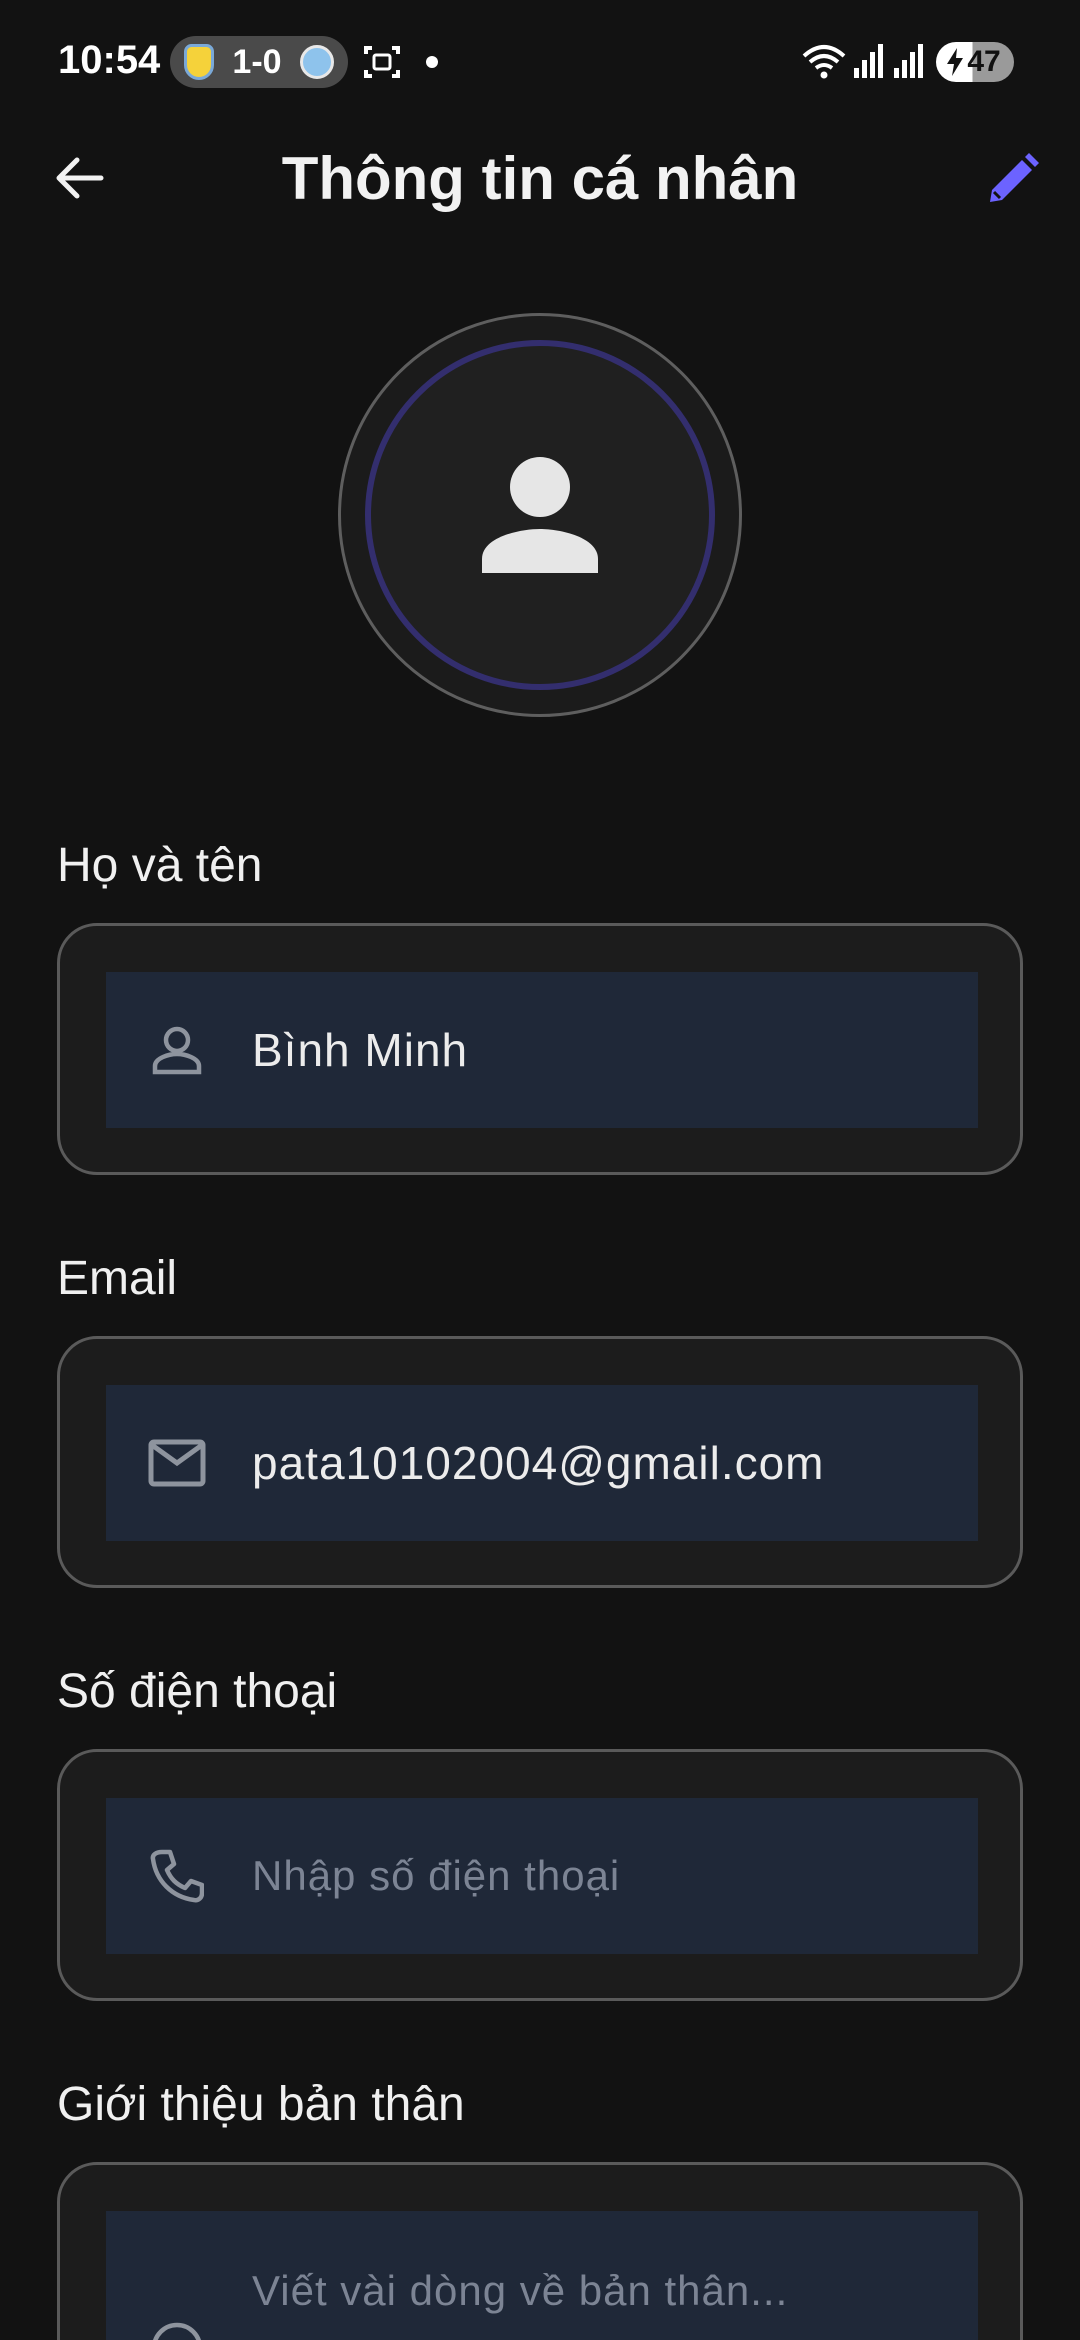  I want to click on info-icon, so click(177, 2326).